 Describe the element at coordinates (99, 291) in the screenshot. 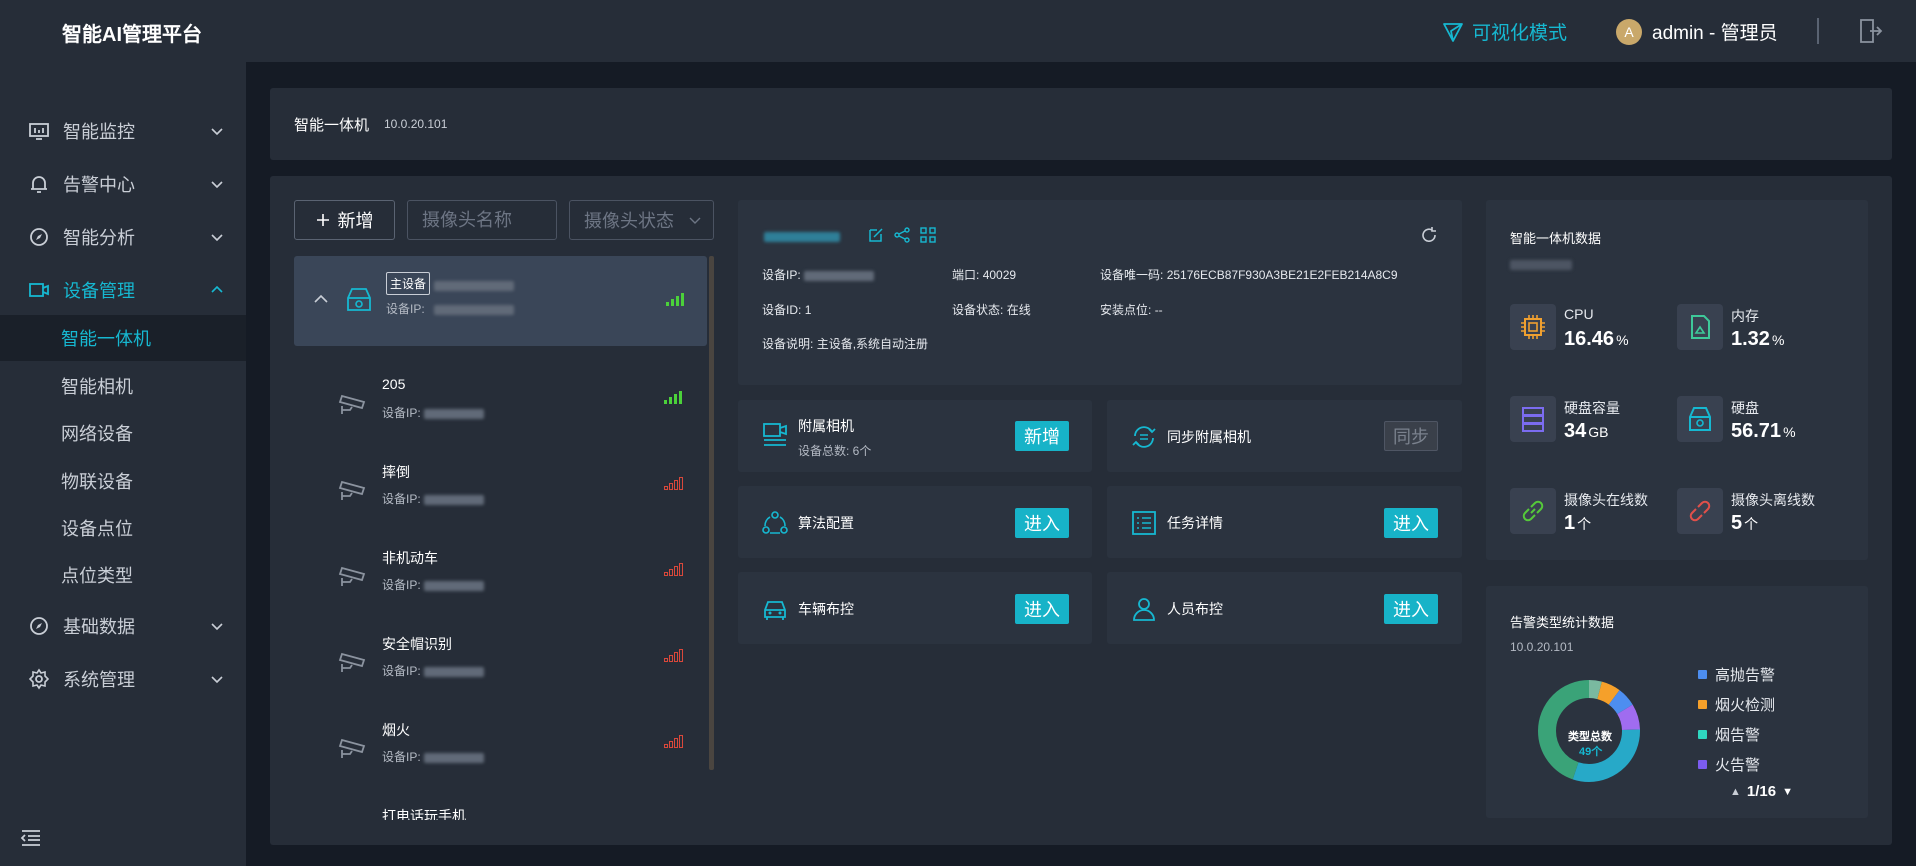

I see `sidebar-item-label: 设备管理` at that location.